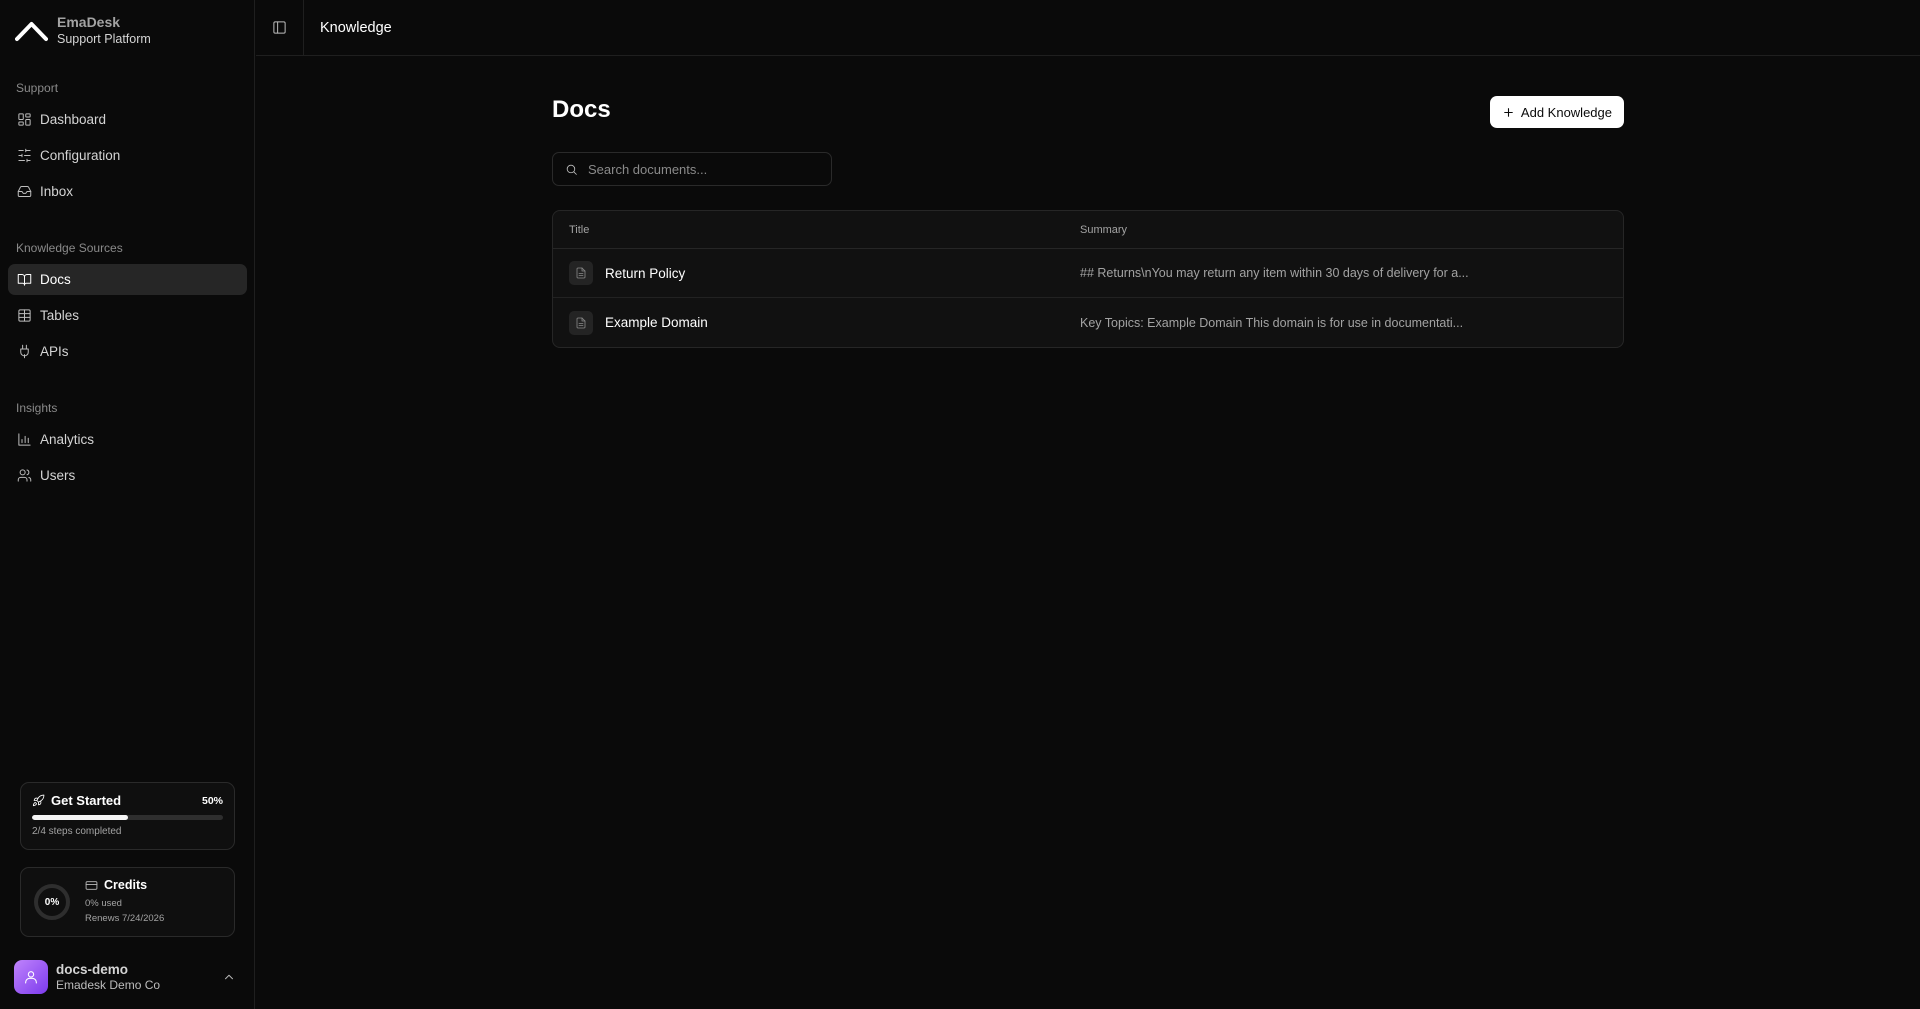 The height and width of the screenshot is (1009, 1920). I want to click on sidebar-item-label: APIs, so click(54, 351).